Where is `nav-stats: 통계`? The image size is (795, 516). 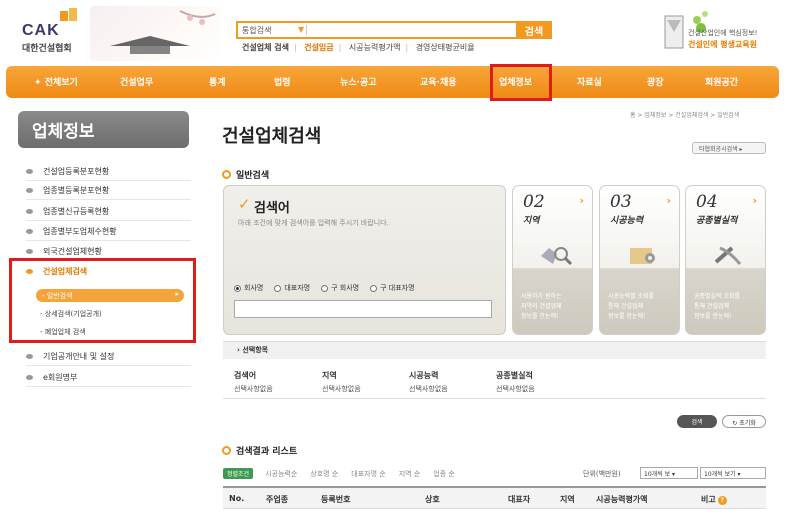
nav-stats: 통계 is located at coordinates (217, 81).